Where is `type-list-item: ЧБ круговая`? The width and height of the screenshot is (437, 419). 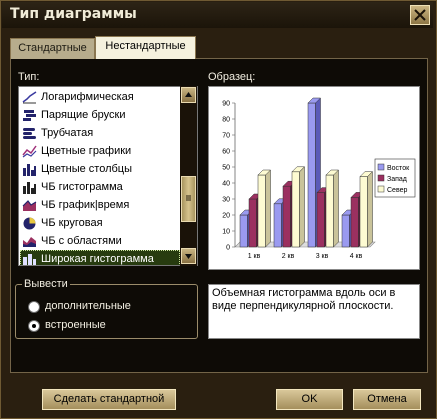 type-list-item: ЧБ круговая is located at coordinates (100, 223).